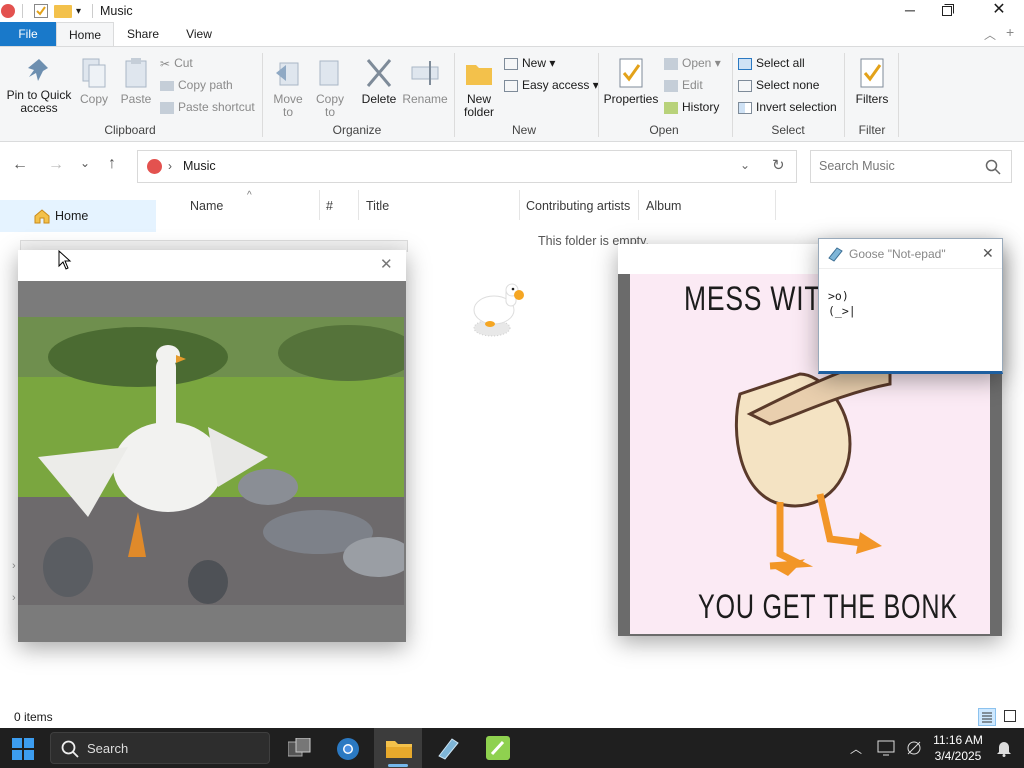 This screenshot has width=1024, height=768. I want to click on new-folder-quick-icon, so click(63, 11).